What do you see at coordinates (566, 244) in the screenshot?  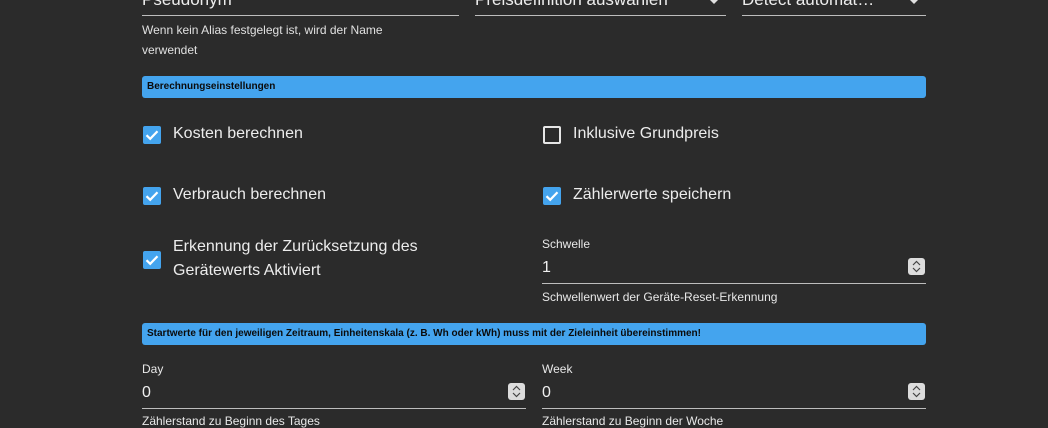 I see `threshold-label: Schwelle` at bounding box center [566, 244].